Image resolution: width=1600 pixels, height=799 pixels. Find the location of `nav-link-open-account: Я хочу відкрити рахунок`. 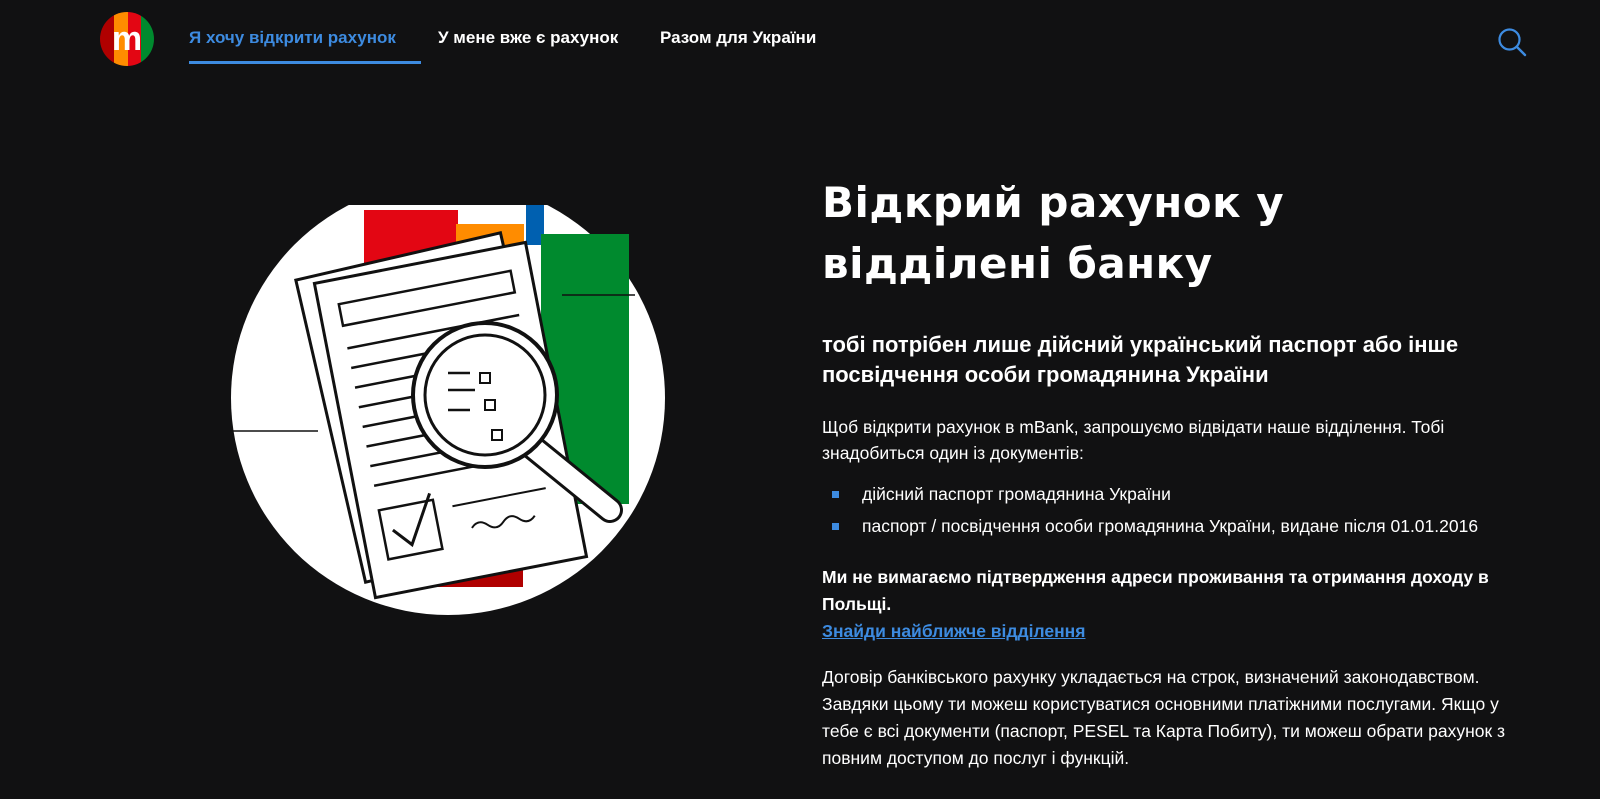

nav-link-open-account: Я хочу відкрити рахунок is located at coordinates (292, 38).